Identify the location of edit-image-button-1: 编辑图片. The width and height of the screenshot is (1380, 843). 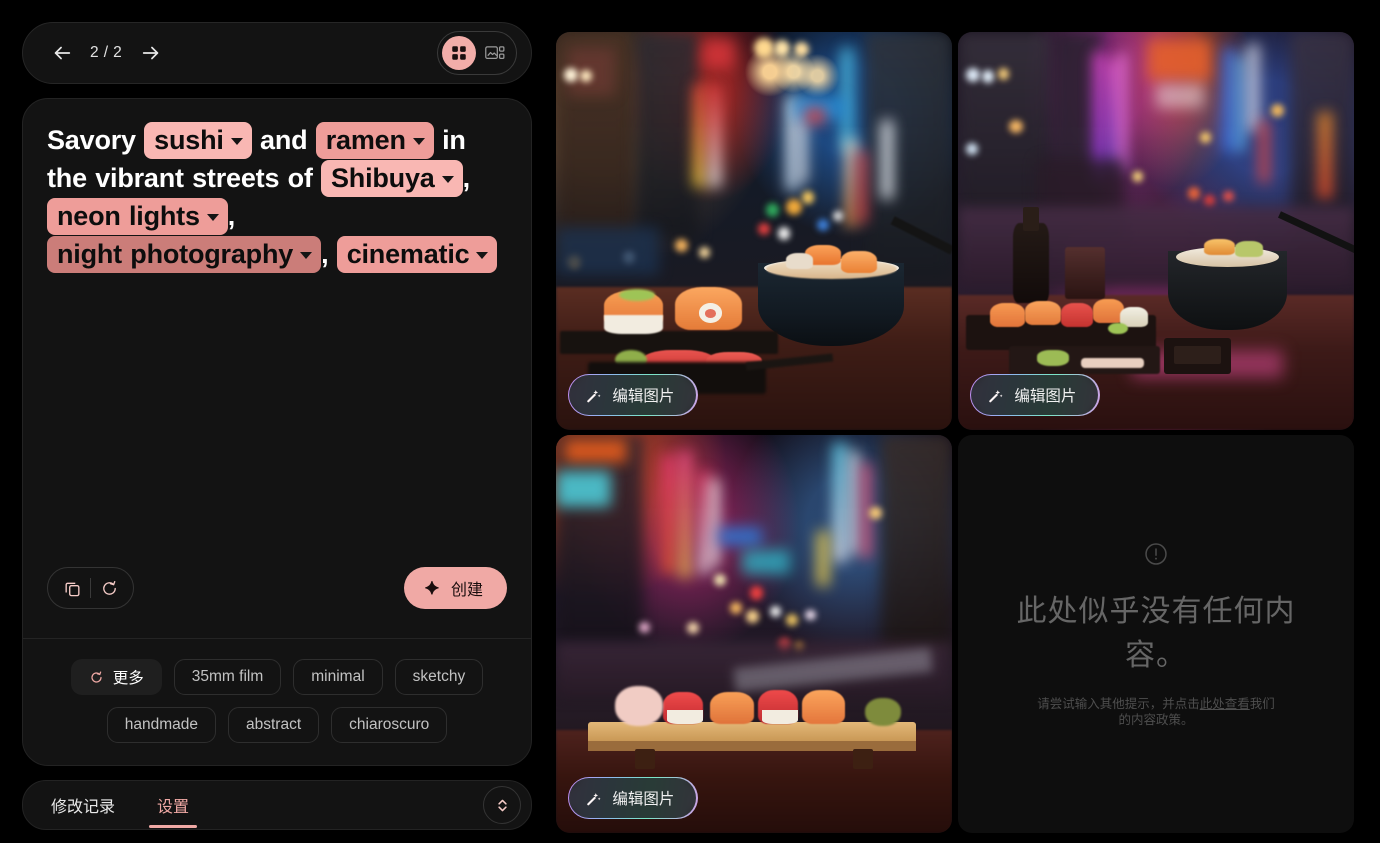
(633, 395).